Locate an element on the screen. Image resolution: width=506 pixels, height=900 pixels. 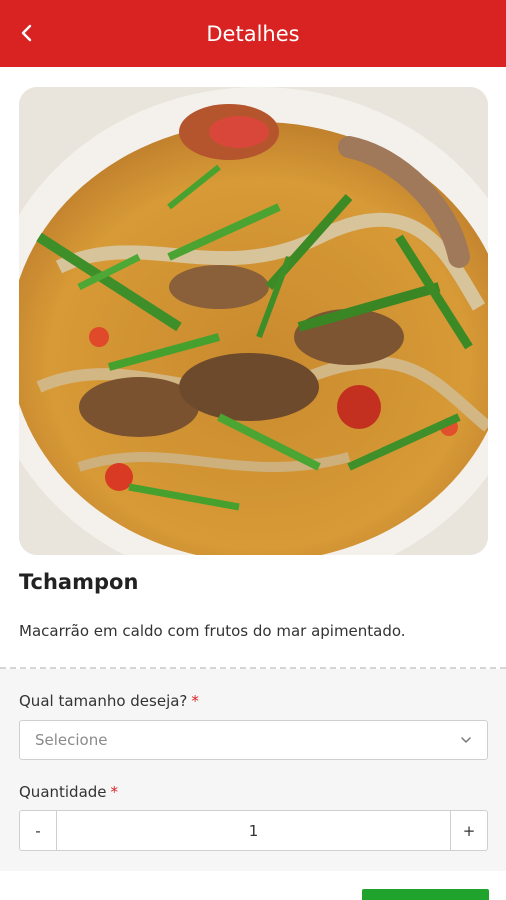
size-select-placeholder: Selecione is located at coordinates (71, 740).